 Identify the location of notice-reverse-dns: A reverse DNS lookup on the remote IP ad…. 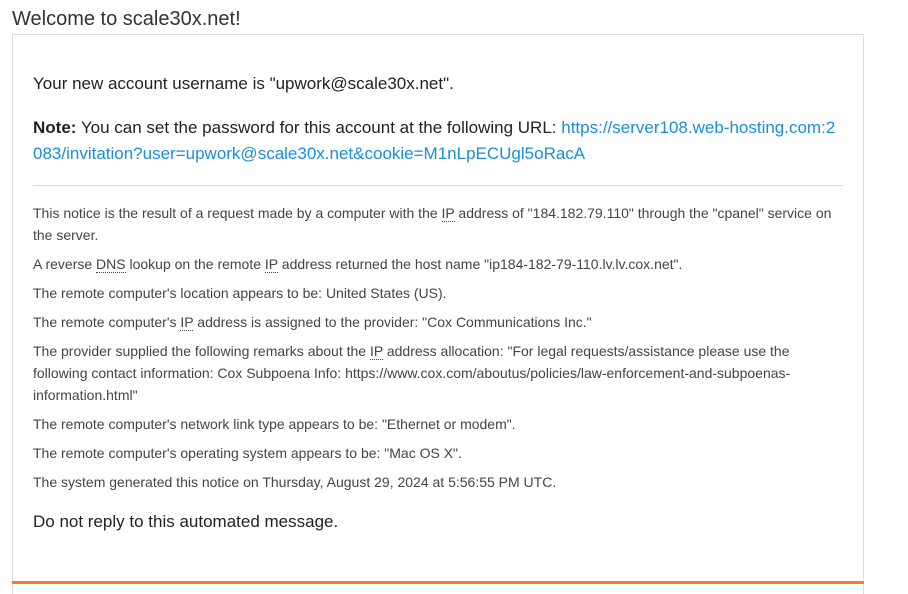
(358, 264).